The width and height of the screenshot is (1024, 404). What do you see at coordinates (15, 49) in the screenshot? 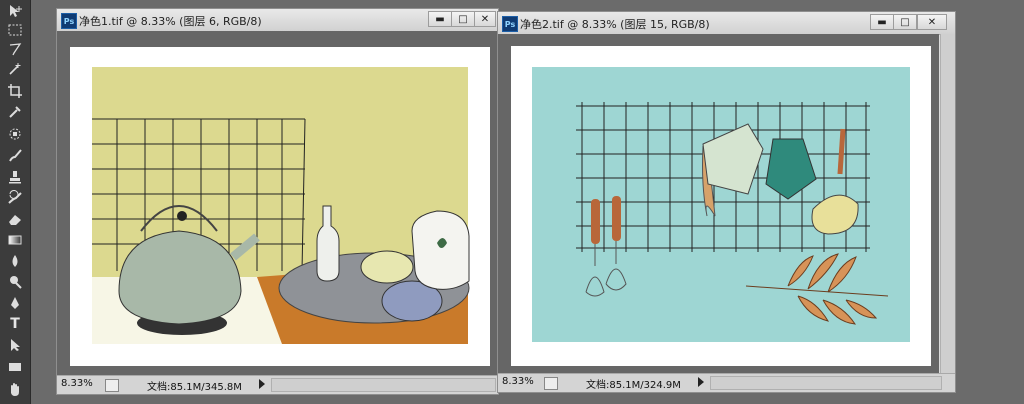
I see `lasso-tool-icon` at bounding box center [15, 49].